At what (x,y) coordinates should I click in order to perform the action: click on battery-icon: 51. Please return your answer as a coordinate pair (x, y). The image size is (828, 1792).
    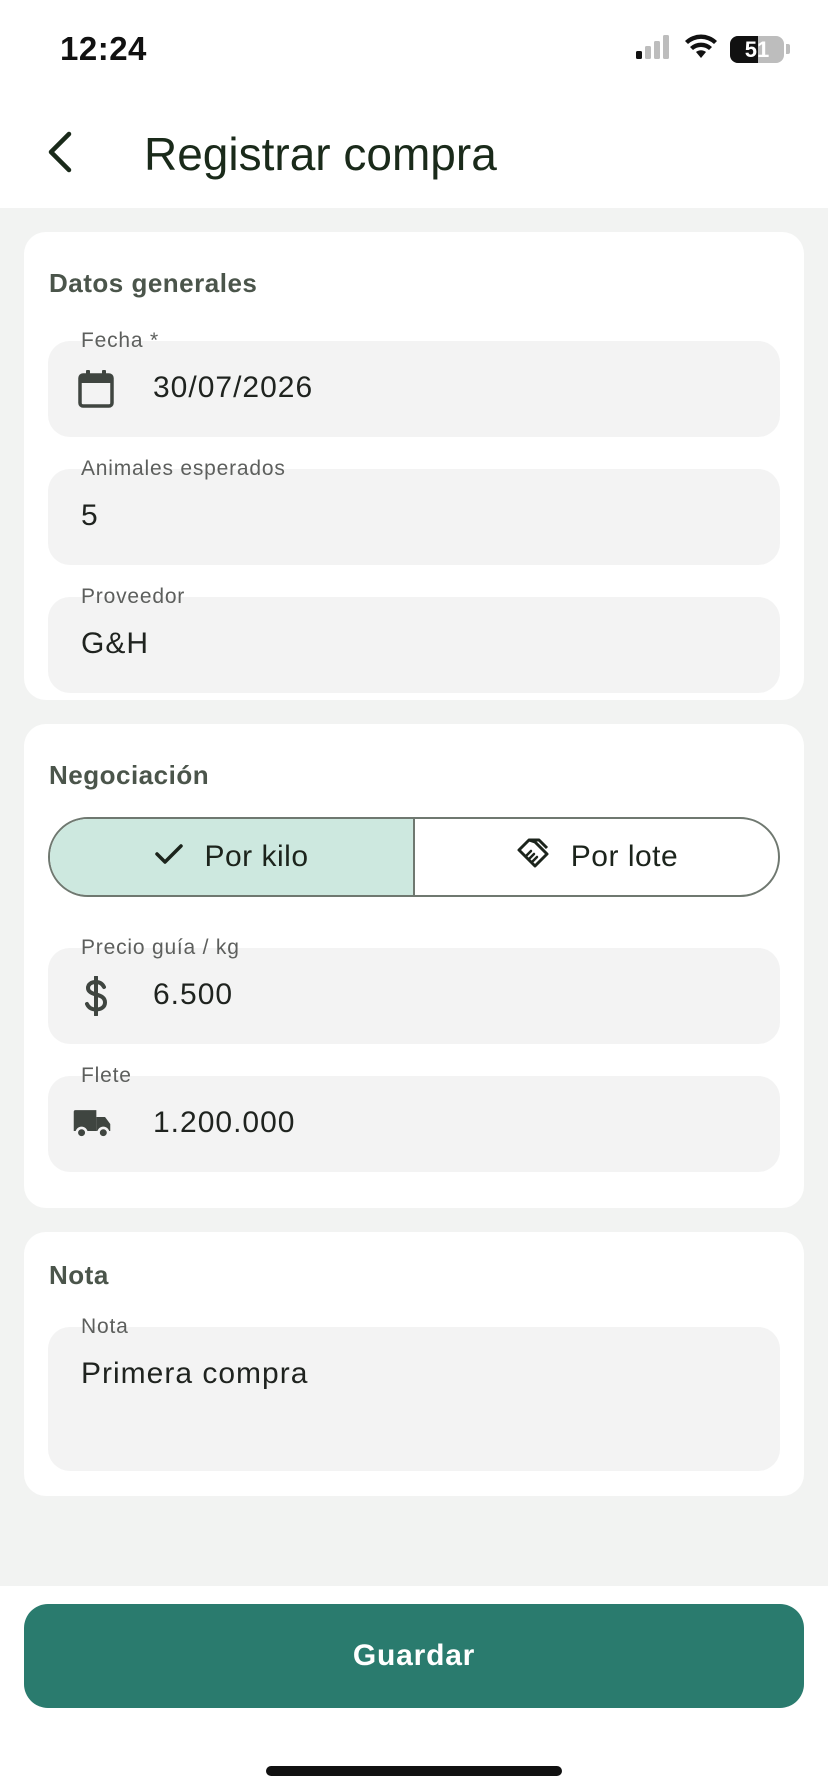
    Looking at the image, I should click on (757, 49).